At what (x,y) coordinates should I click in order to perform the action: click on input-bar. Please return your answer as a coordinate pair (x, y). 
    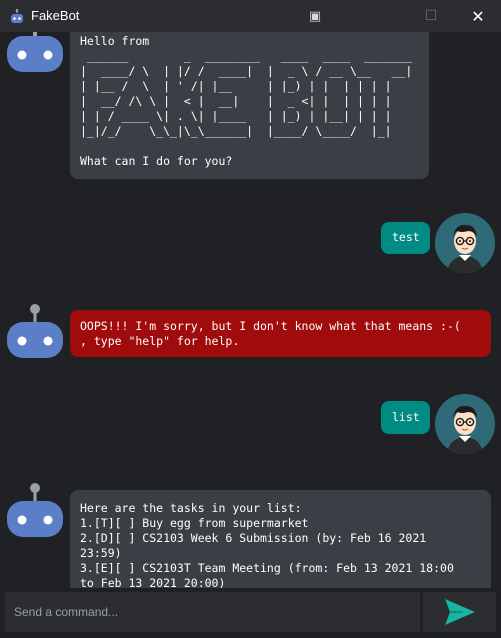
    Looking at the image, I should click on (250, 613).